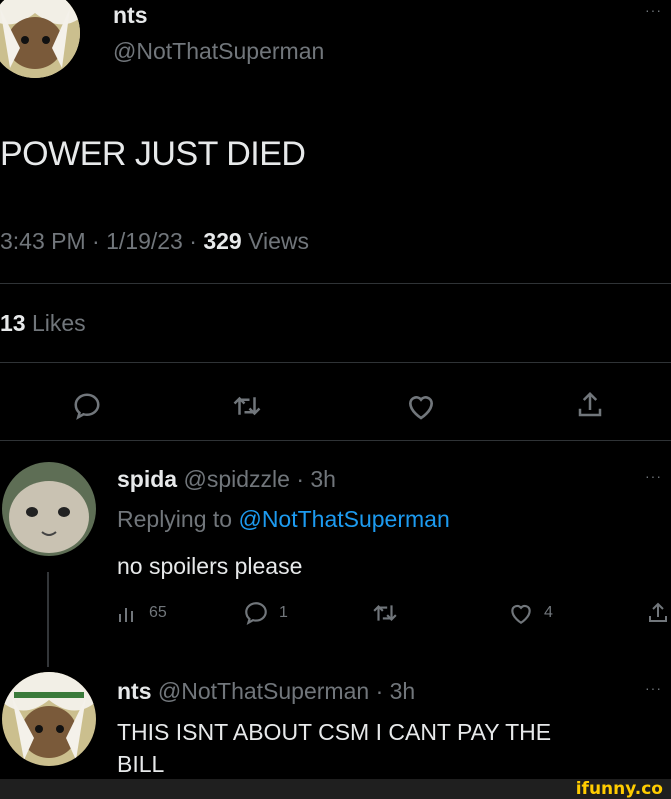  What do you see at coordinates (58, 323) in the screenshot?
I see `likes-label: Likes` at bounding box center [58, 323].